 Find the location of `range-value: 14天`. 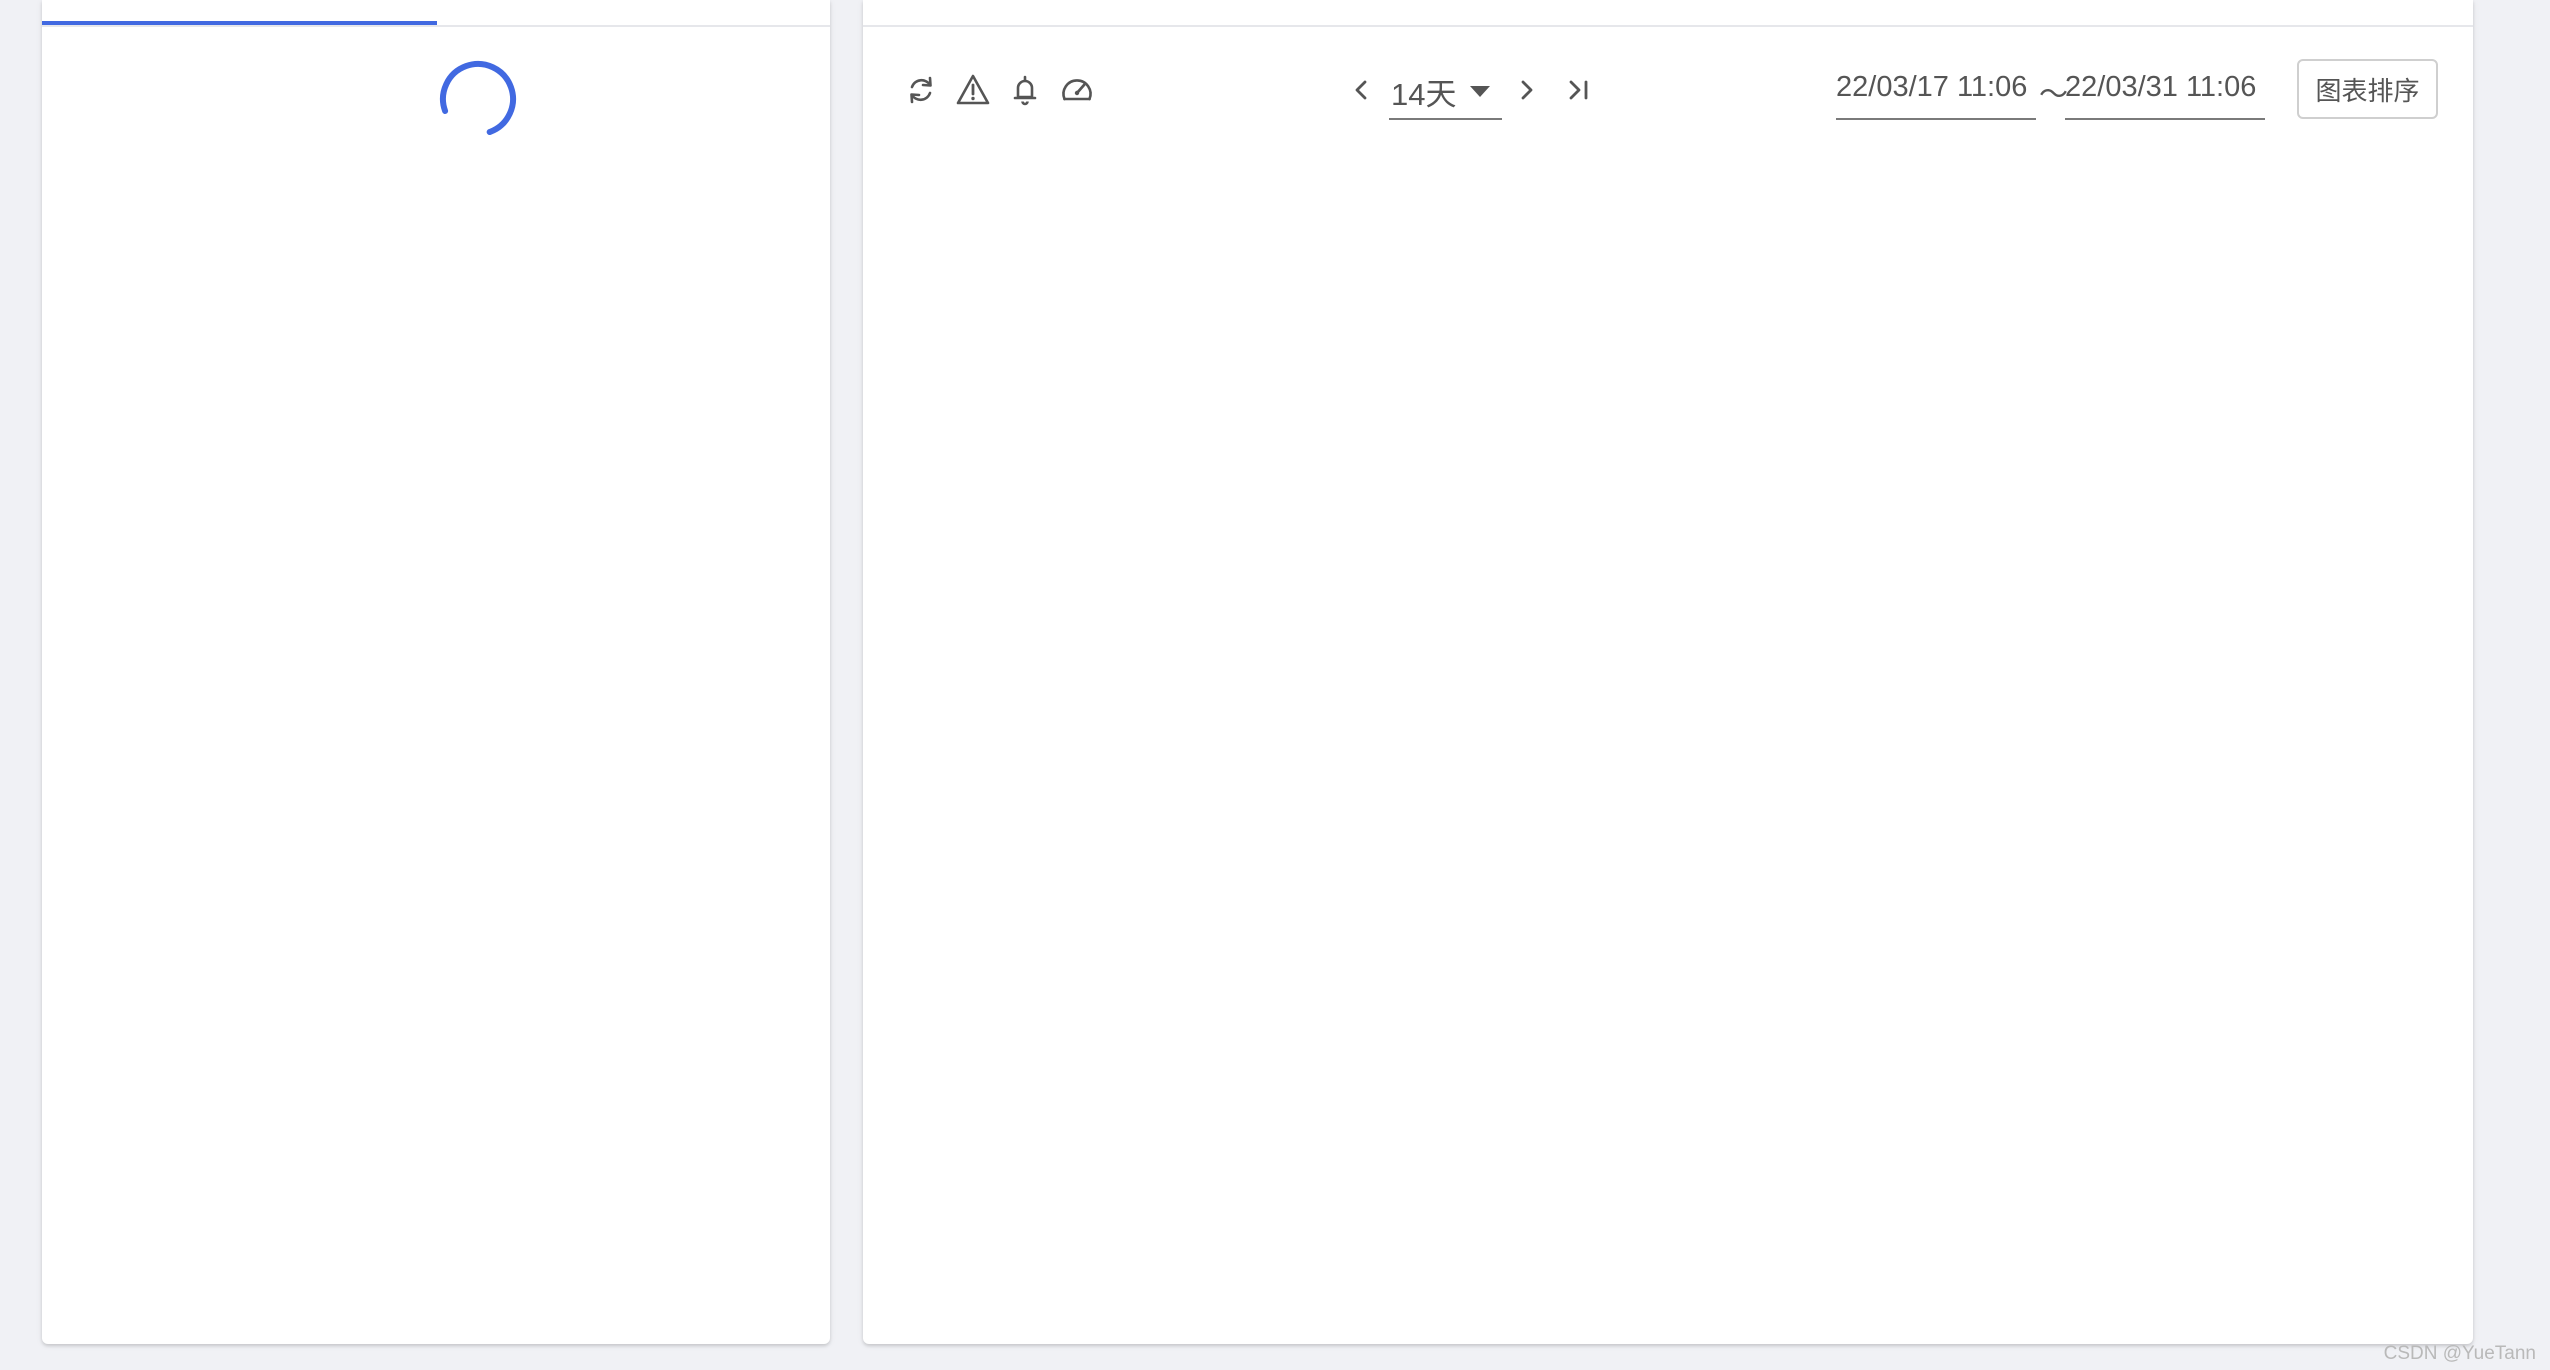

range-value: 14天 is located at coordinates (1424, 94).